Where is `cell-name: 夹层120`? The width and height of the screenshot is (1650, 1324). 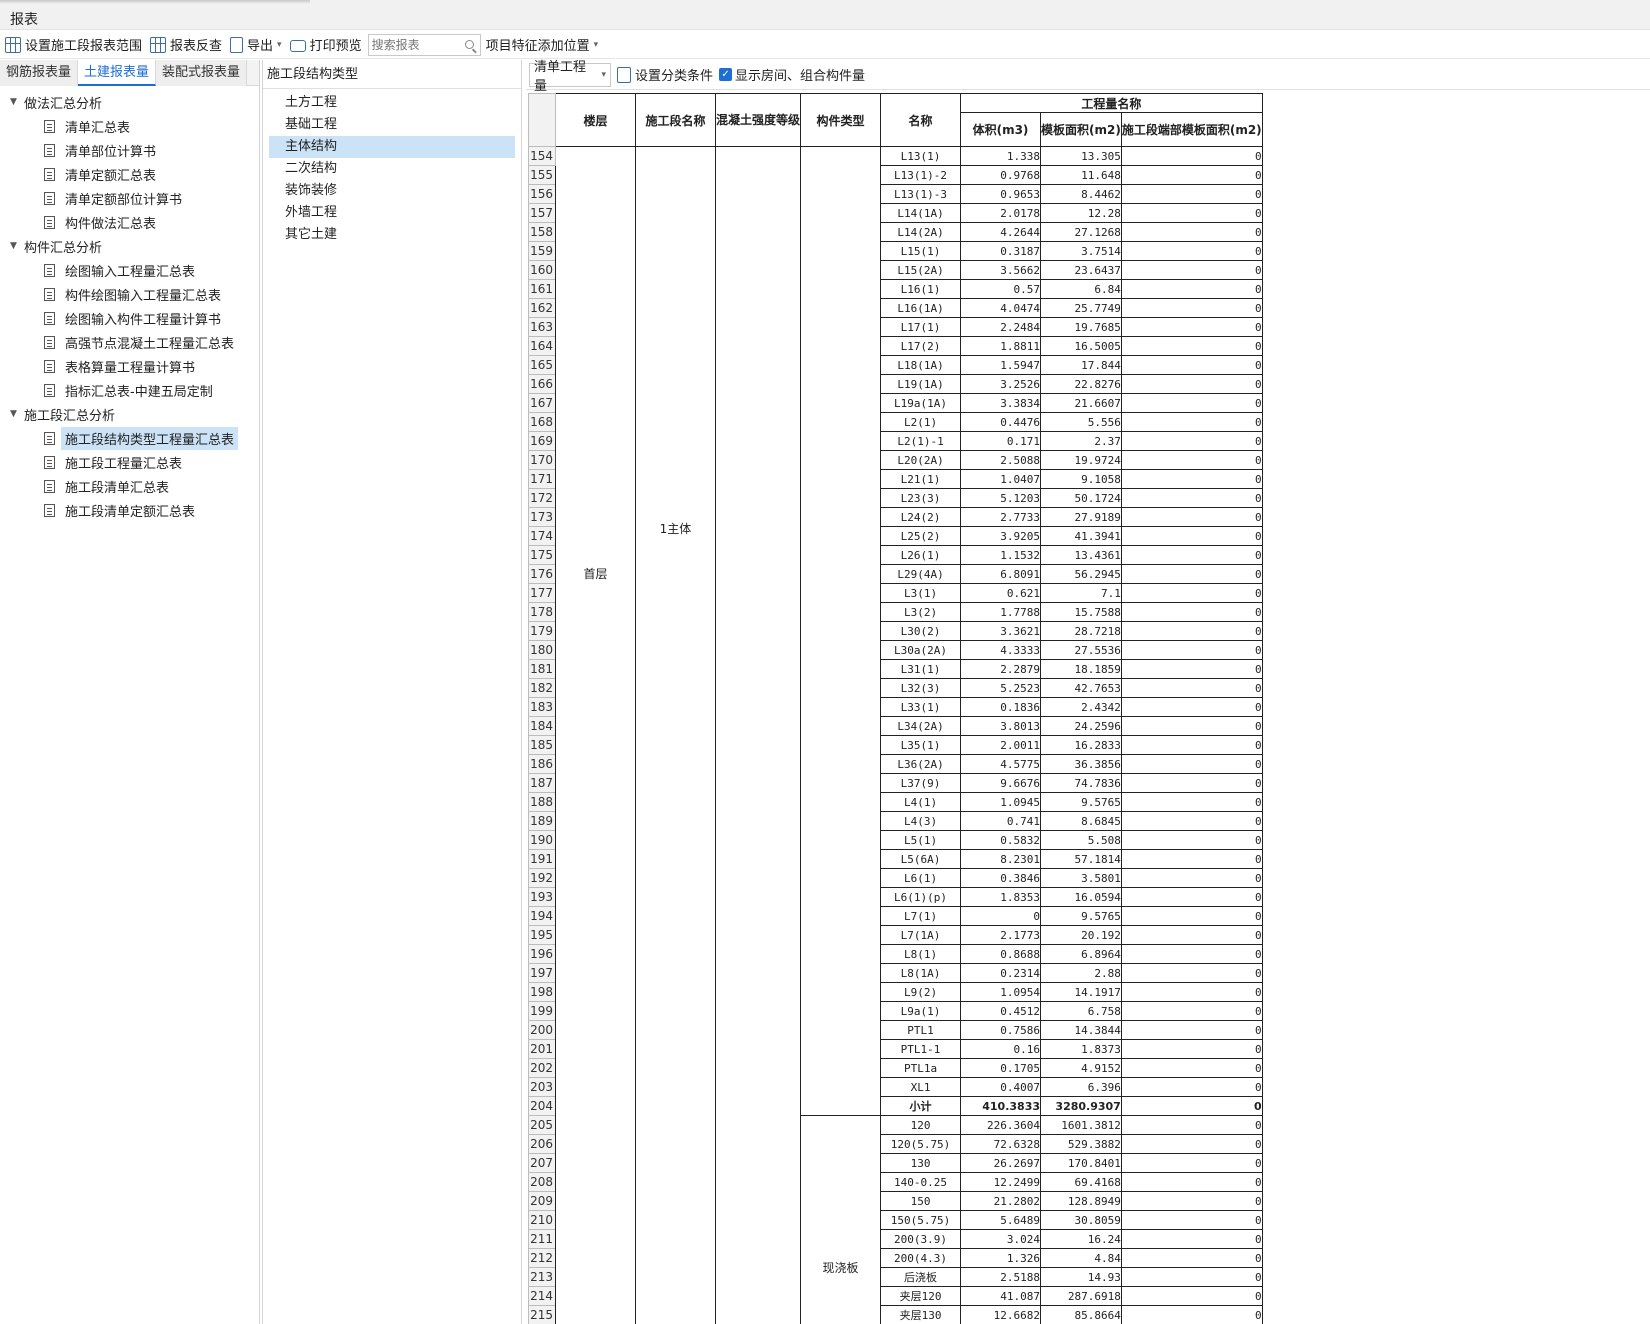
cell-name: 夹层120 is located at coordinates (921, 1296).